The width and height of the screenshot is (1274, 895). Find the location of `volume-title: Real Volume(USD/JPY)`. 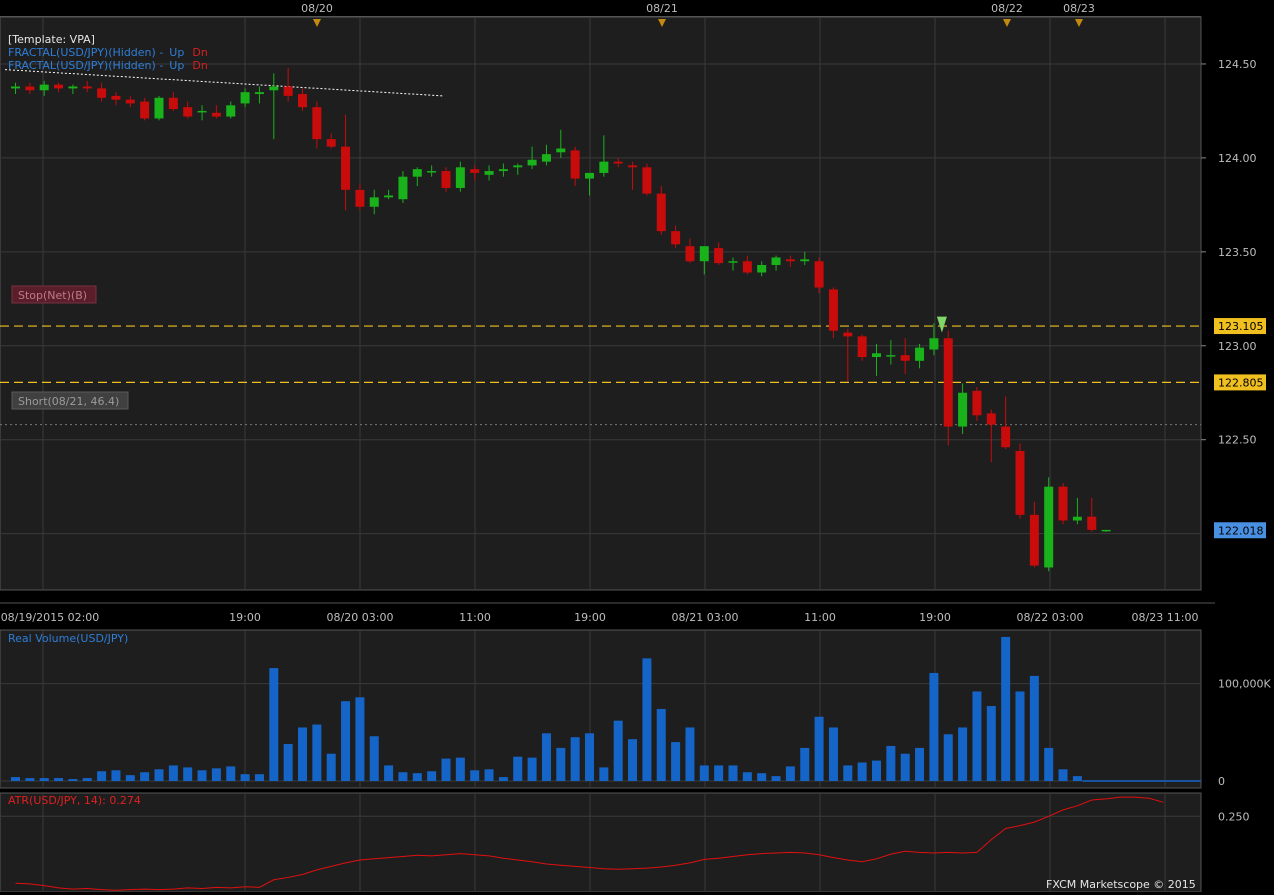

volume-title: Real Volume(USD/JPY) is located at coordinates (68, 638).